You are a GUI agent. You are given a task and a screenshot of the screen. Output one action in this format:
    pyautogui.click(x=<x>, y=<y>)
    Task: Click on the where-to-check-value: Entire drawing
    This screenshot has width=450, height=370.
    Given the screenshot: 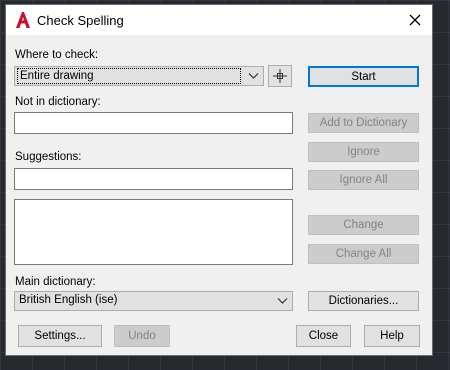 What is the action you would take?
    pyautogui.click(x=129, y=76)
    